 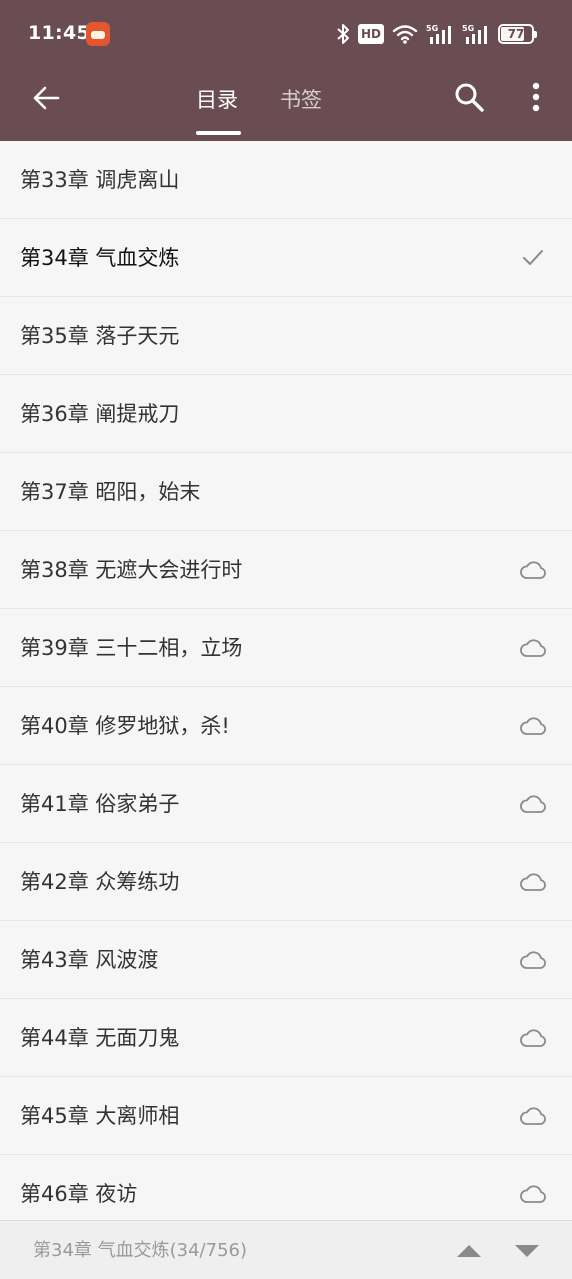 I want to click on chapter-row: 第37章 昭阳，始末, so click(x=286, y=492).